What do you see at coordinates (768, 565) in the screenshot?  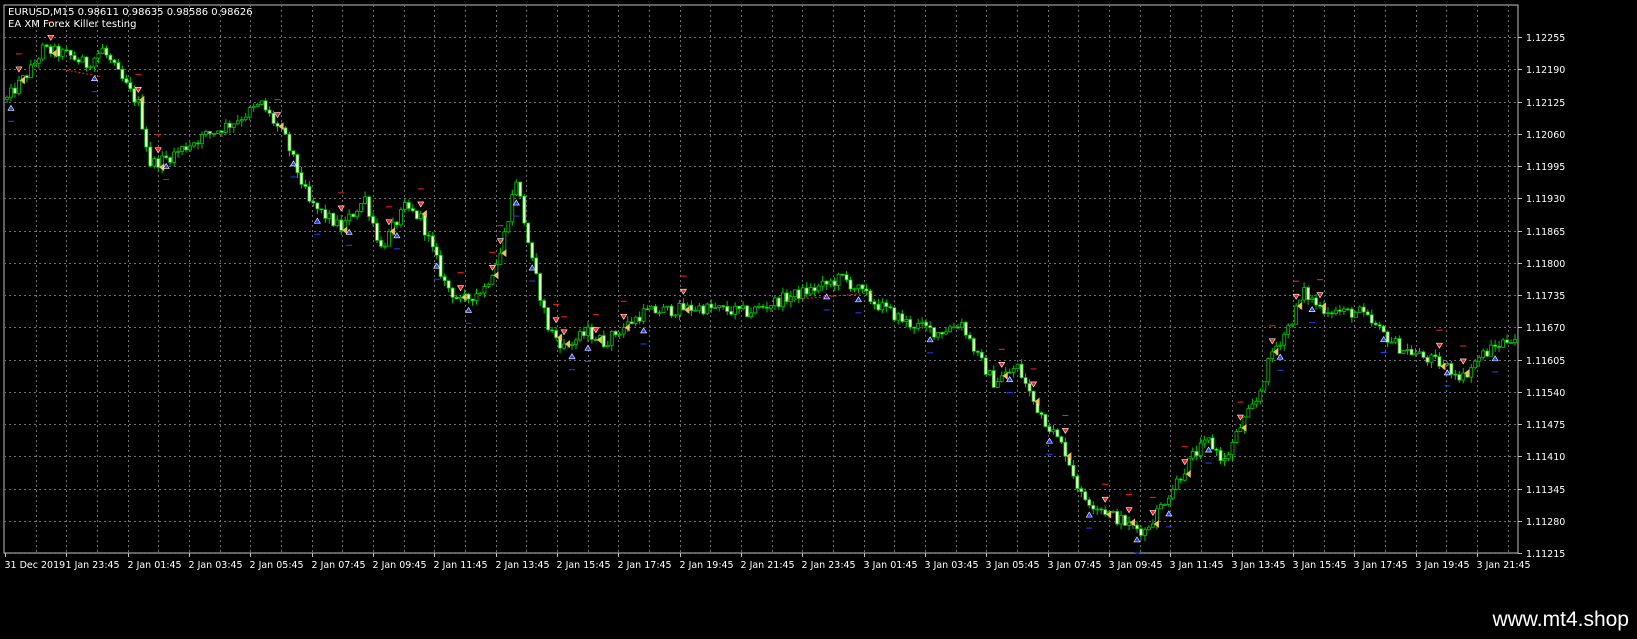 I see `x-tick-label: 2 Jan 21:45` at bounding box center [768, 565].